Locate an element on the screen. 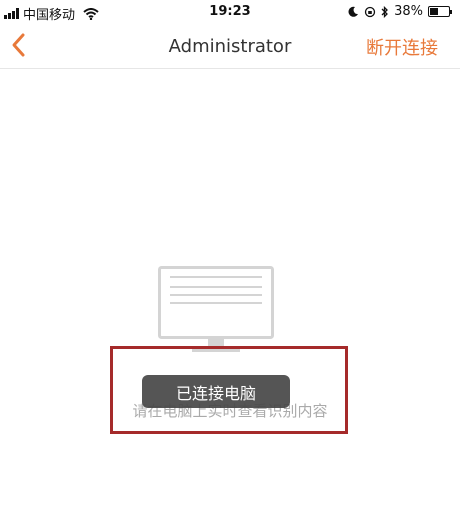 This screenshot has height=517, width=460. status-bar: 中国移动 19:23 38% is located at coordinates (230, 12).